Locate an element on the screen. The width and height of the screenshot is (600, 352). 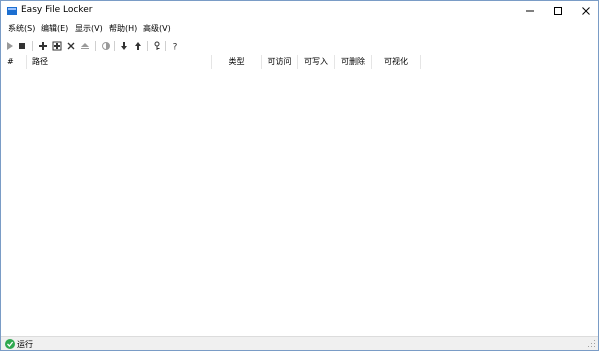
close-icon is located at coordinates (586, 11).